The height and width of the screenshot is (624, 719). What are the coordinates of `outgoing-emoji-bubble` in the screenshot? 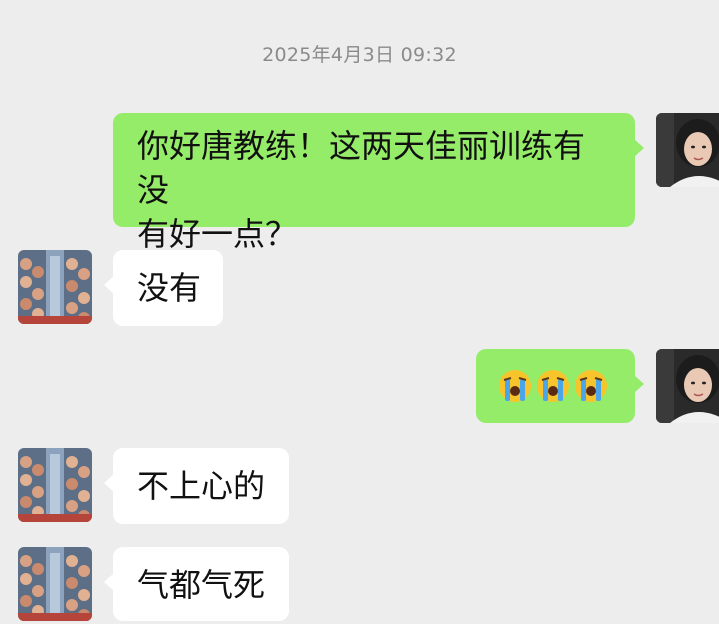 It's located at (560, 386).